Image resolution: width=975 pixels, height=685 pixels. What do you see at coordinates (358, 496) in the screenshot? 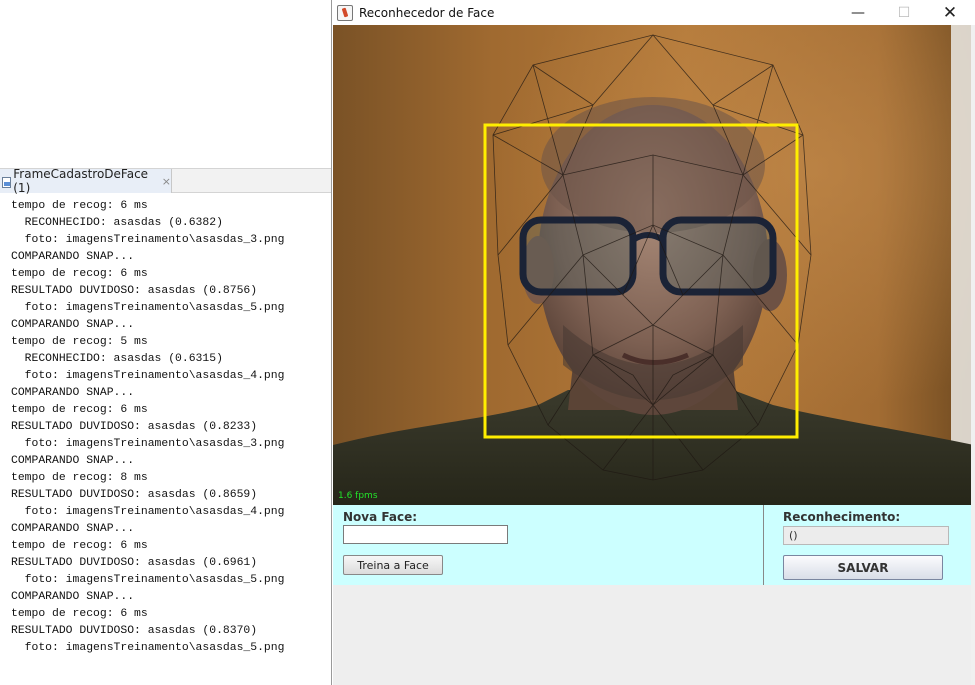
I see `fps-label: 1.6 fpms` at bounding box center [358, 496].